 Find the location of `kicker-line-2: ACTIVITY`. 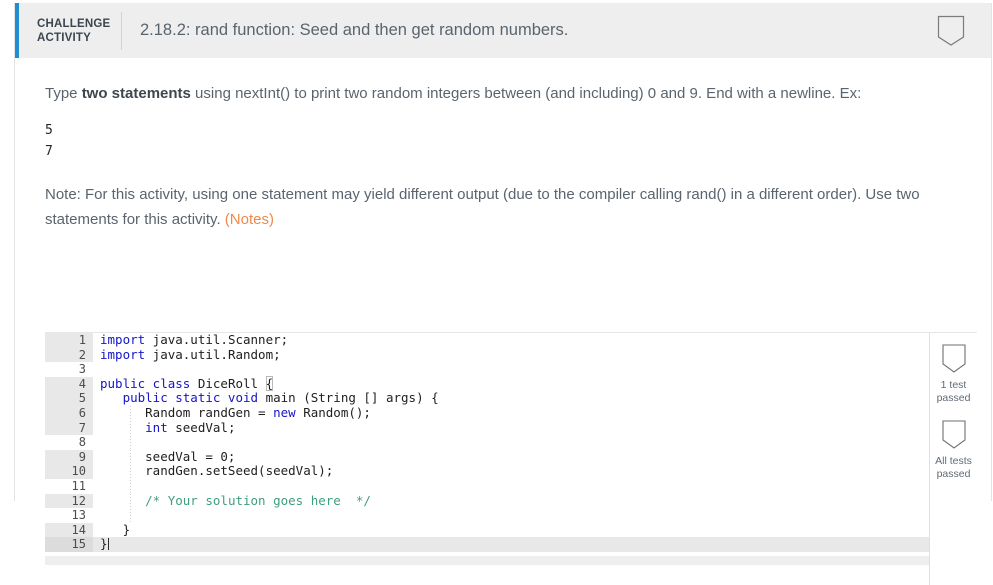

kicker-line-2: ACTIVITY is located at coordinates (64, 37).